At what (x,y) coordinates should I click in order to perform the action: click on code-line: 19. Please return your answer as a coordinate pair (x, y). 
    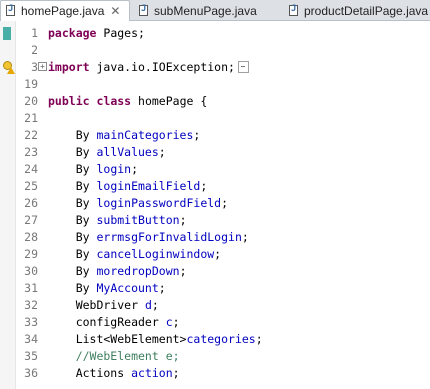
    Looking at the image, I should click on (215, 84).